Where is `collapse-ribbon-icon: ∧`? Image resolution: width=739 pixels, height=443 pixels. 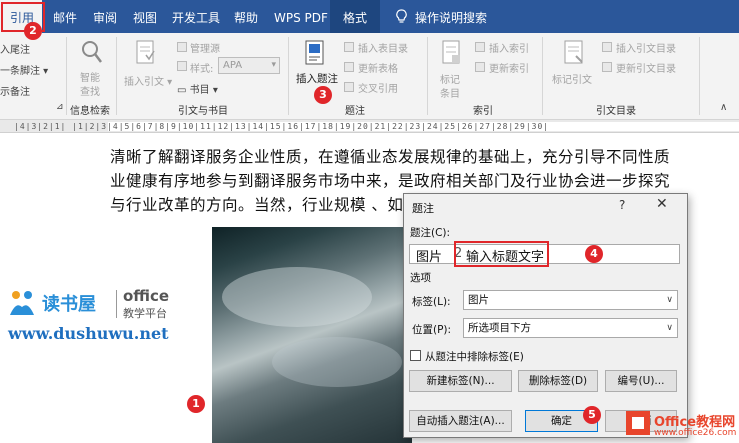
collapse-ribbon-icon: ∧ is located at coordinates (723, 107).